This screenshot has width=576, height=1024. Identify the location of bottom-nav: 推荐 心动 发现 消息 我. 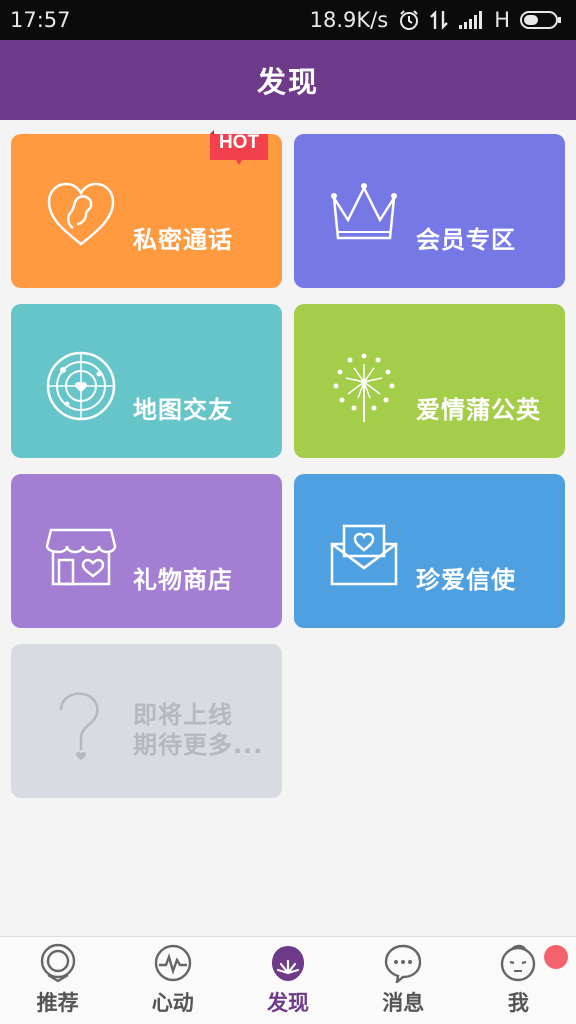
(288, 980).